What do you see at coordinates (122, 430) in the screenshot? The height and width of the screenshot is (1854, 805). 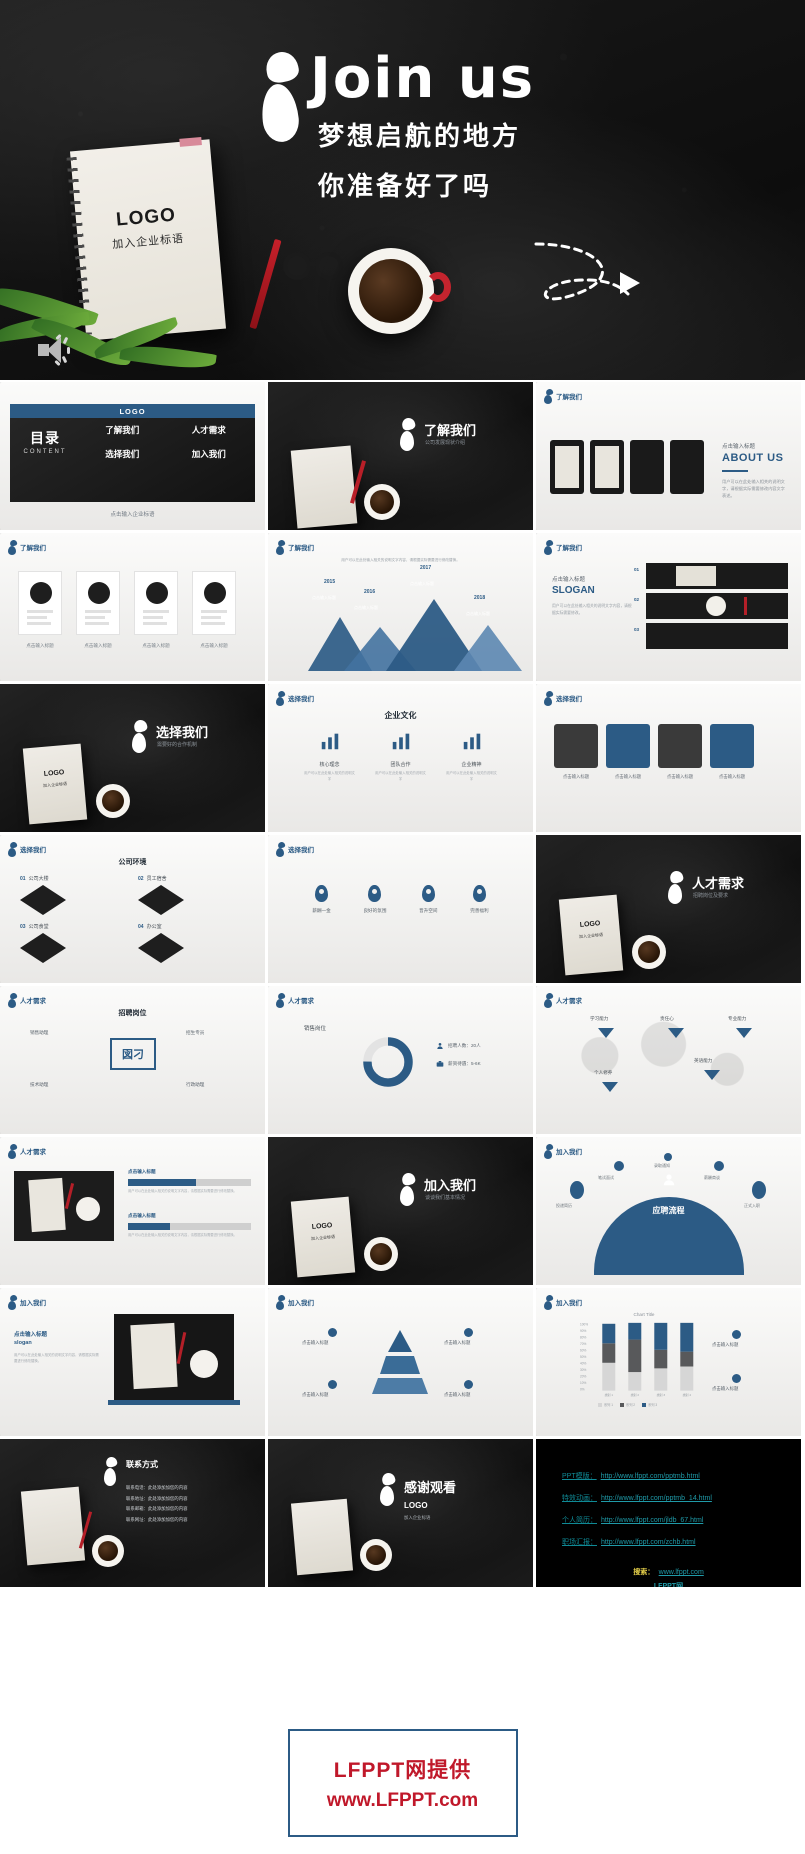 I see `toc-item: 了解我们` at bounding box center [122, 430].